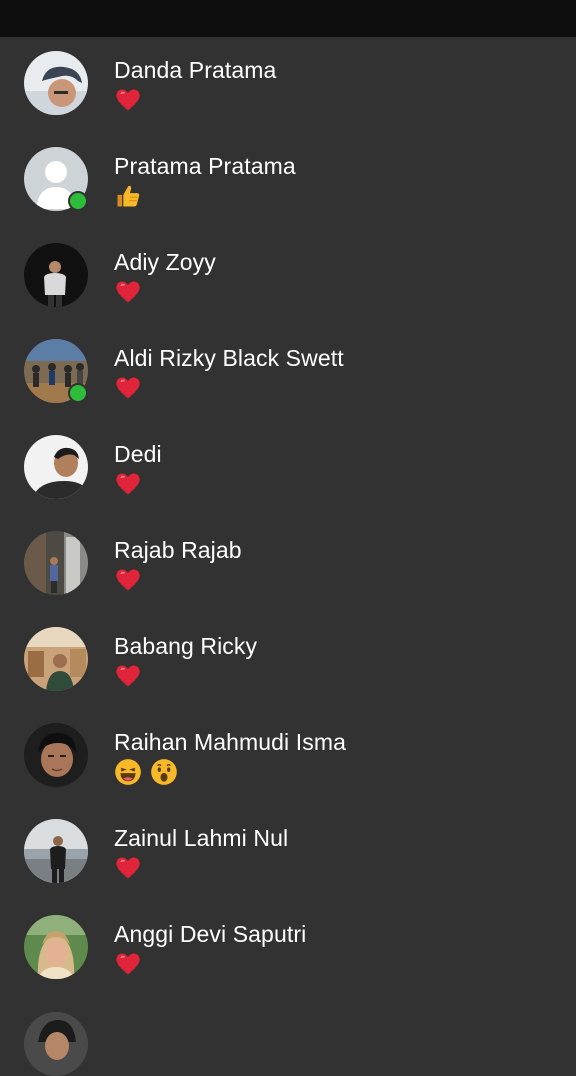 The width and height of the screenshot is (576, 1076). Describe the element at coordinates (288, 565) in the screenshot. I see `list-item: Rajab Rajab` at that location.